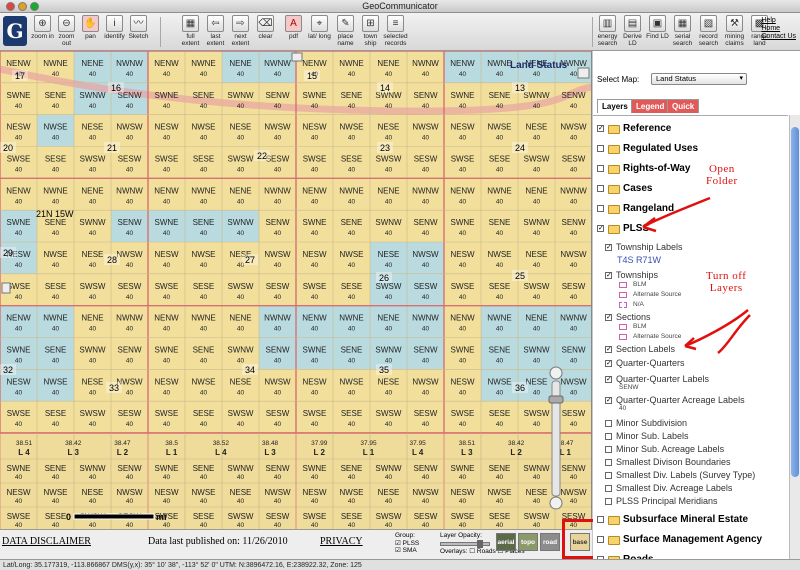  I want to click on zoom-out-button, so click(556, 503).